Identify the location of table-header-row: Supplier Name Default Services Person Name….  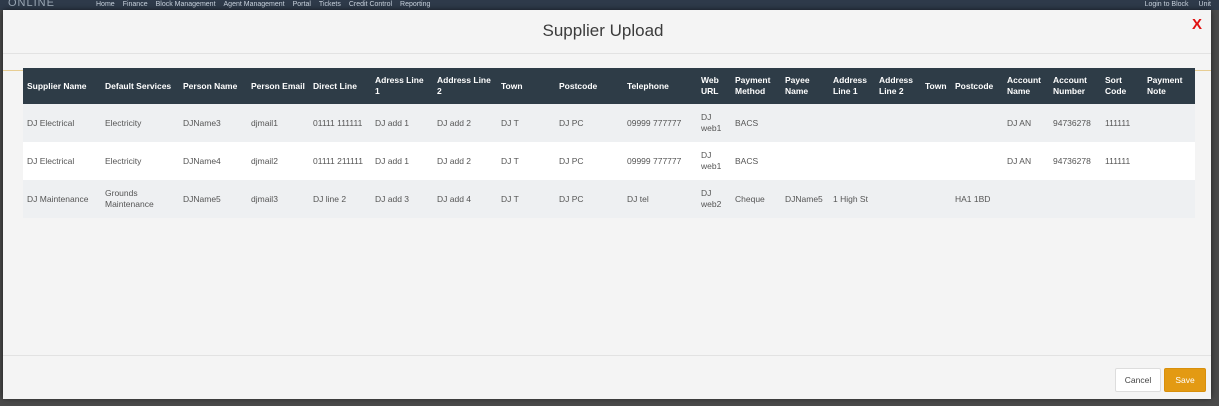
(609, 86).